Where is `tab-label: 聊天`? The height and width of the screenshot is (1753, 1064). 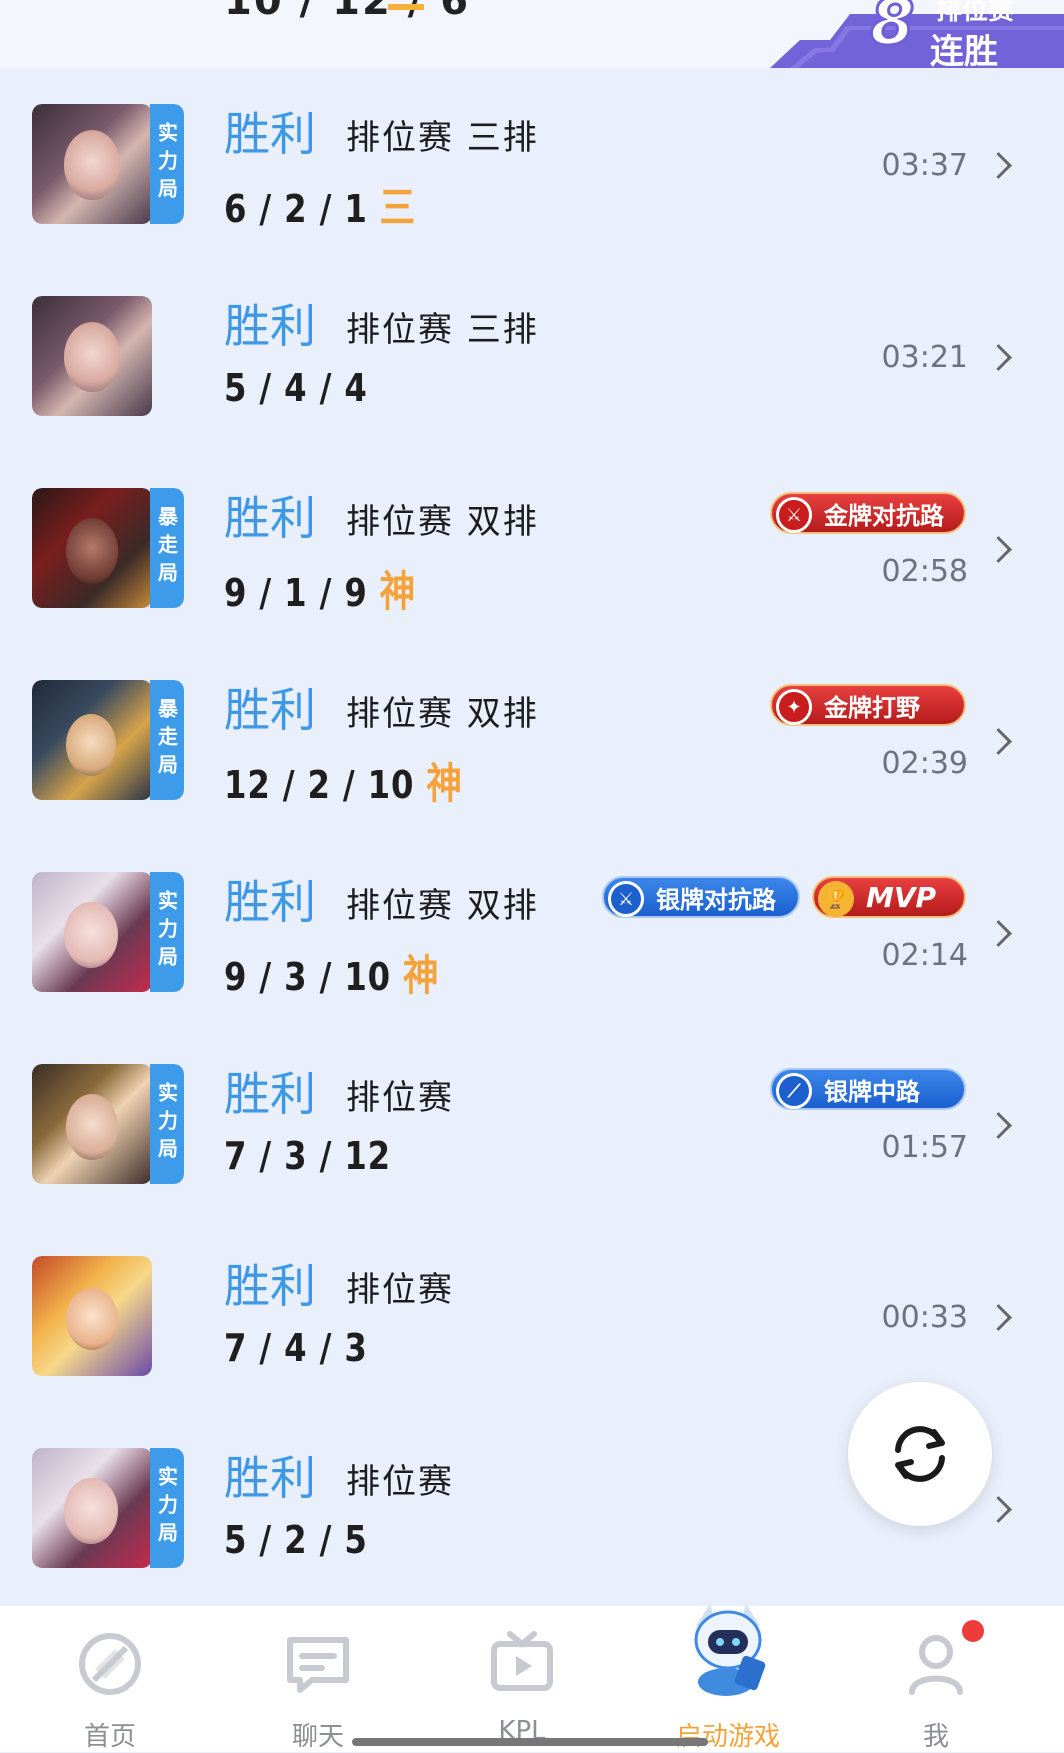
tab-label: 聊天 is located at coordinates (317, 1737).